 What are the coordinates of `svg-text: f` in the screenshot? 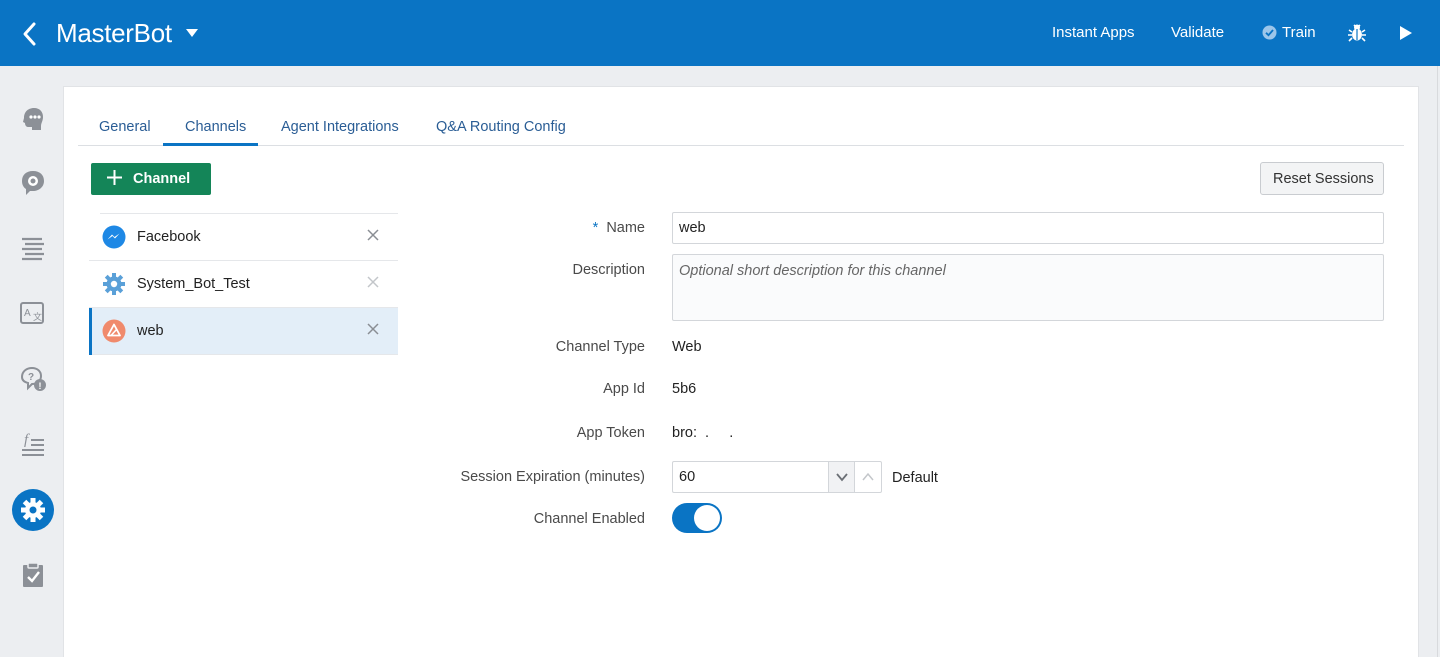 It's located at (27, 440).